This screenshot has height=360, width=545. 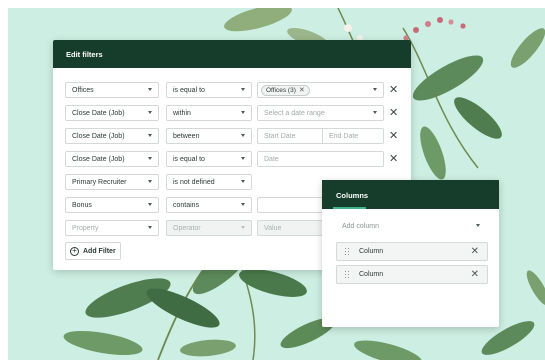 What do you see at coordinates (112, 228) in the screenshot?
I see `property-select: Property` at bounding box center [112, 228].